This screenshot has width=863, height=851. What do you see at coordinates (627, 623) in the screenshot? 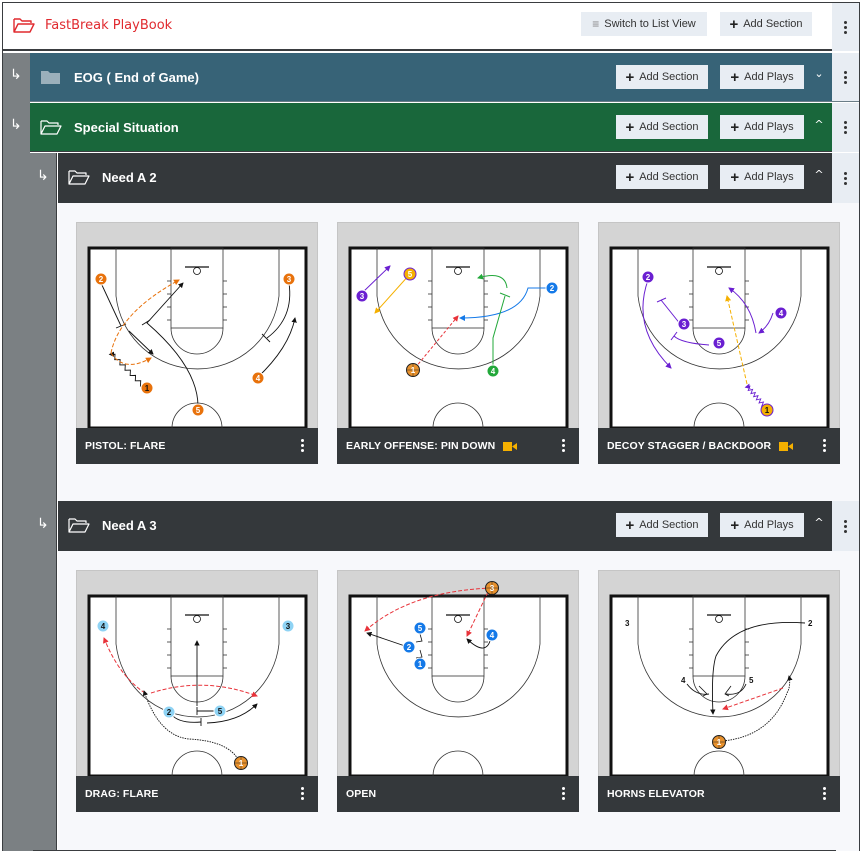
I see `player-label: 3` at bounding box center [627, 623].